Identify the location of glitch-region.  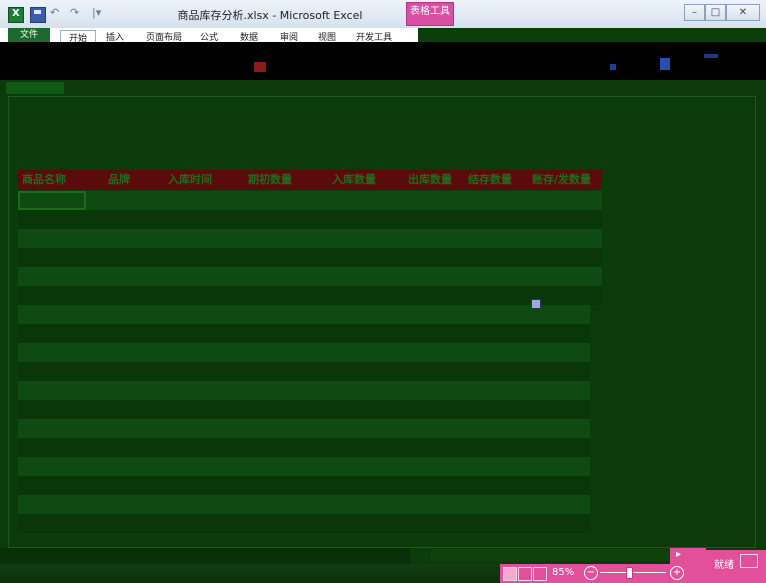
(592, 35).